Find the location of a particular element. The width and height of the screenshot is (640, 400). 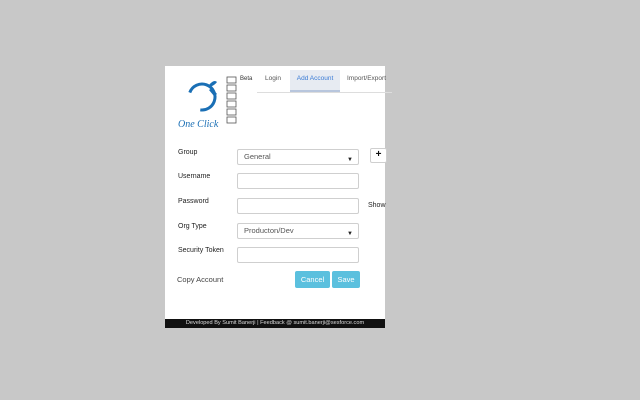

cancel-button: Cancel is located at coordinates (312, 279).